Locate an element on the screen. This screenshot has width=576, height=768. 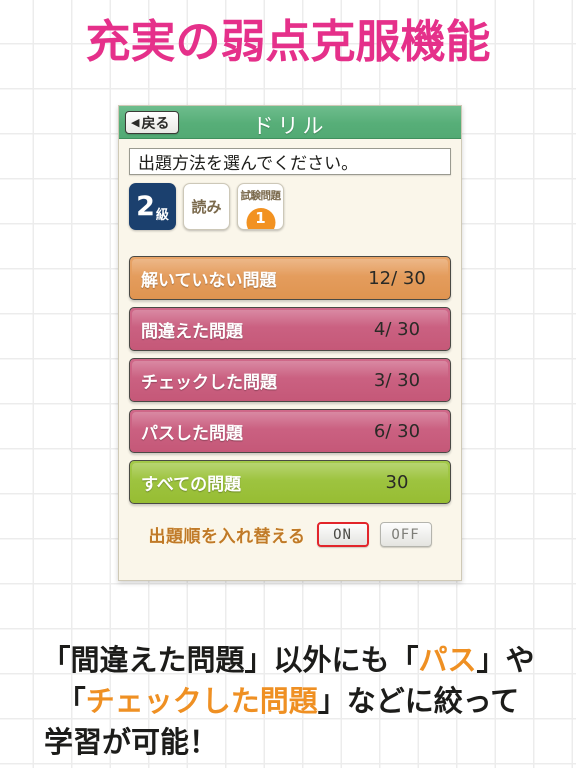
shuffle-order-control: 出題順を入れ替える ON OFF is located at coordinates (290, 534).